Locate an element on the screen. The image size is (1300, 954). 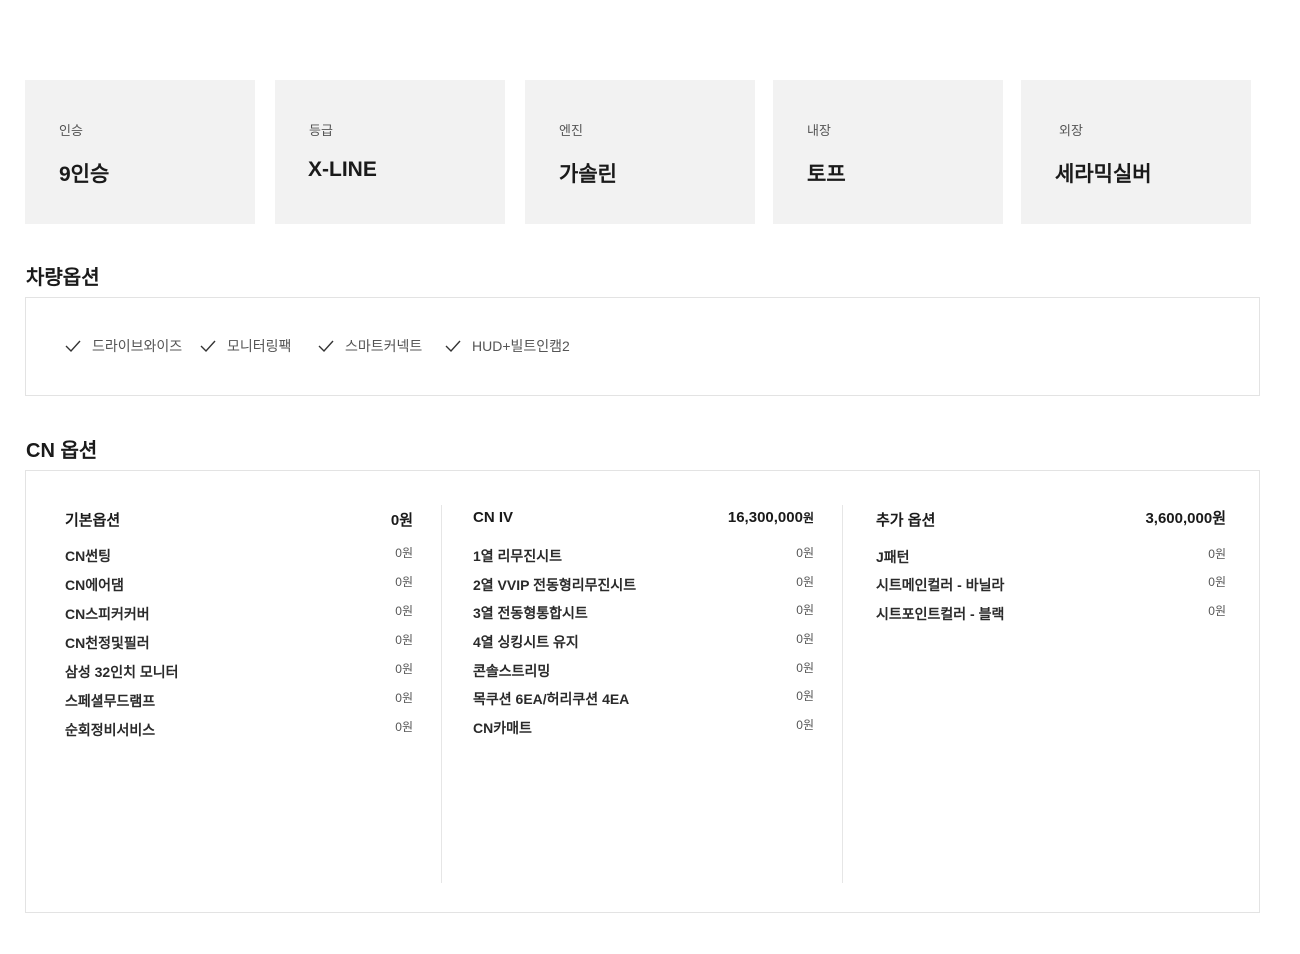
cn-column-header: 추가 옵션 3,600,000원 is located at coordinates (1051, 519).